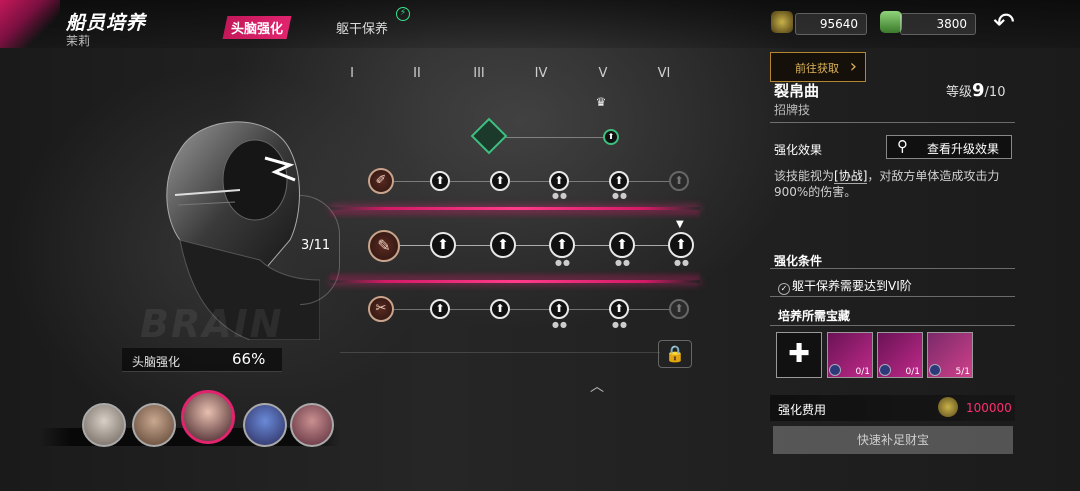  Describe the element at coordinates (818, 67) in the screenshot. I see `goto-obtain-button: 前往获取` at that location.